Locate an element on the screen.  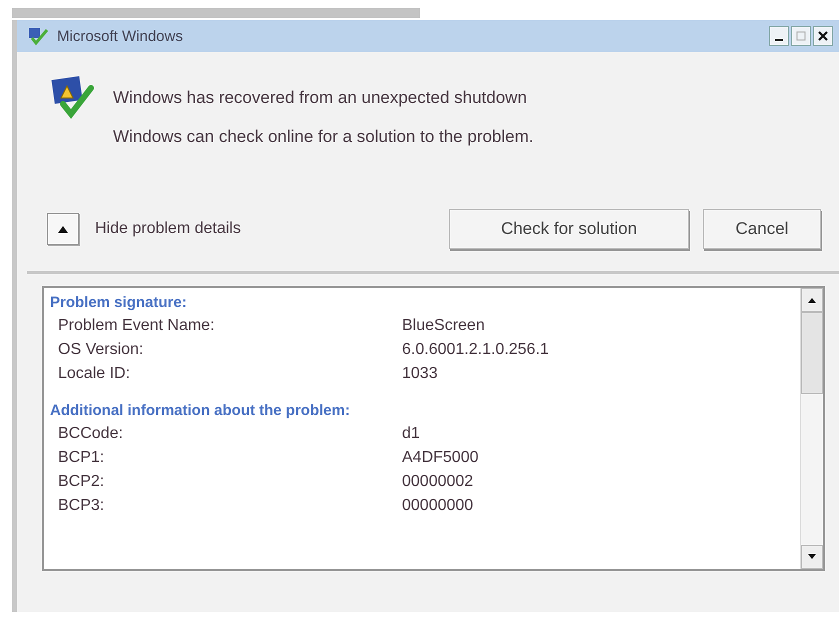
section-heading: Additional information about the problem: is located at coordinates (200, 411).